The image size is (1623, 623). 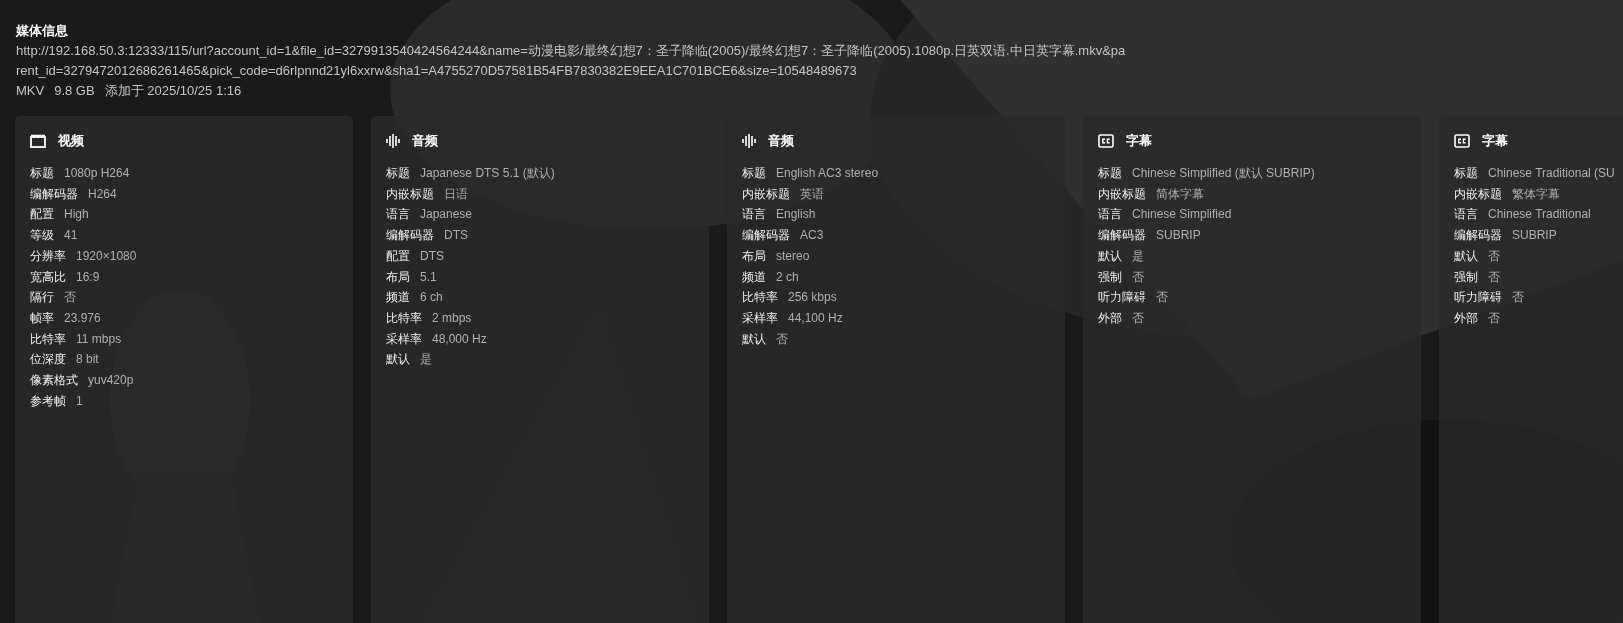 What do you see at coordinates (87, 360) in the screenshot?
I see `field-value: 8 bit` at bounding box center [87, 360].